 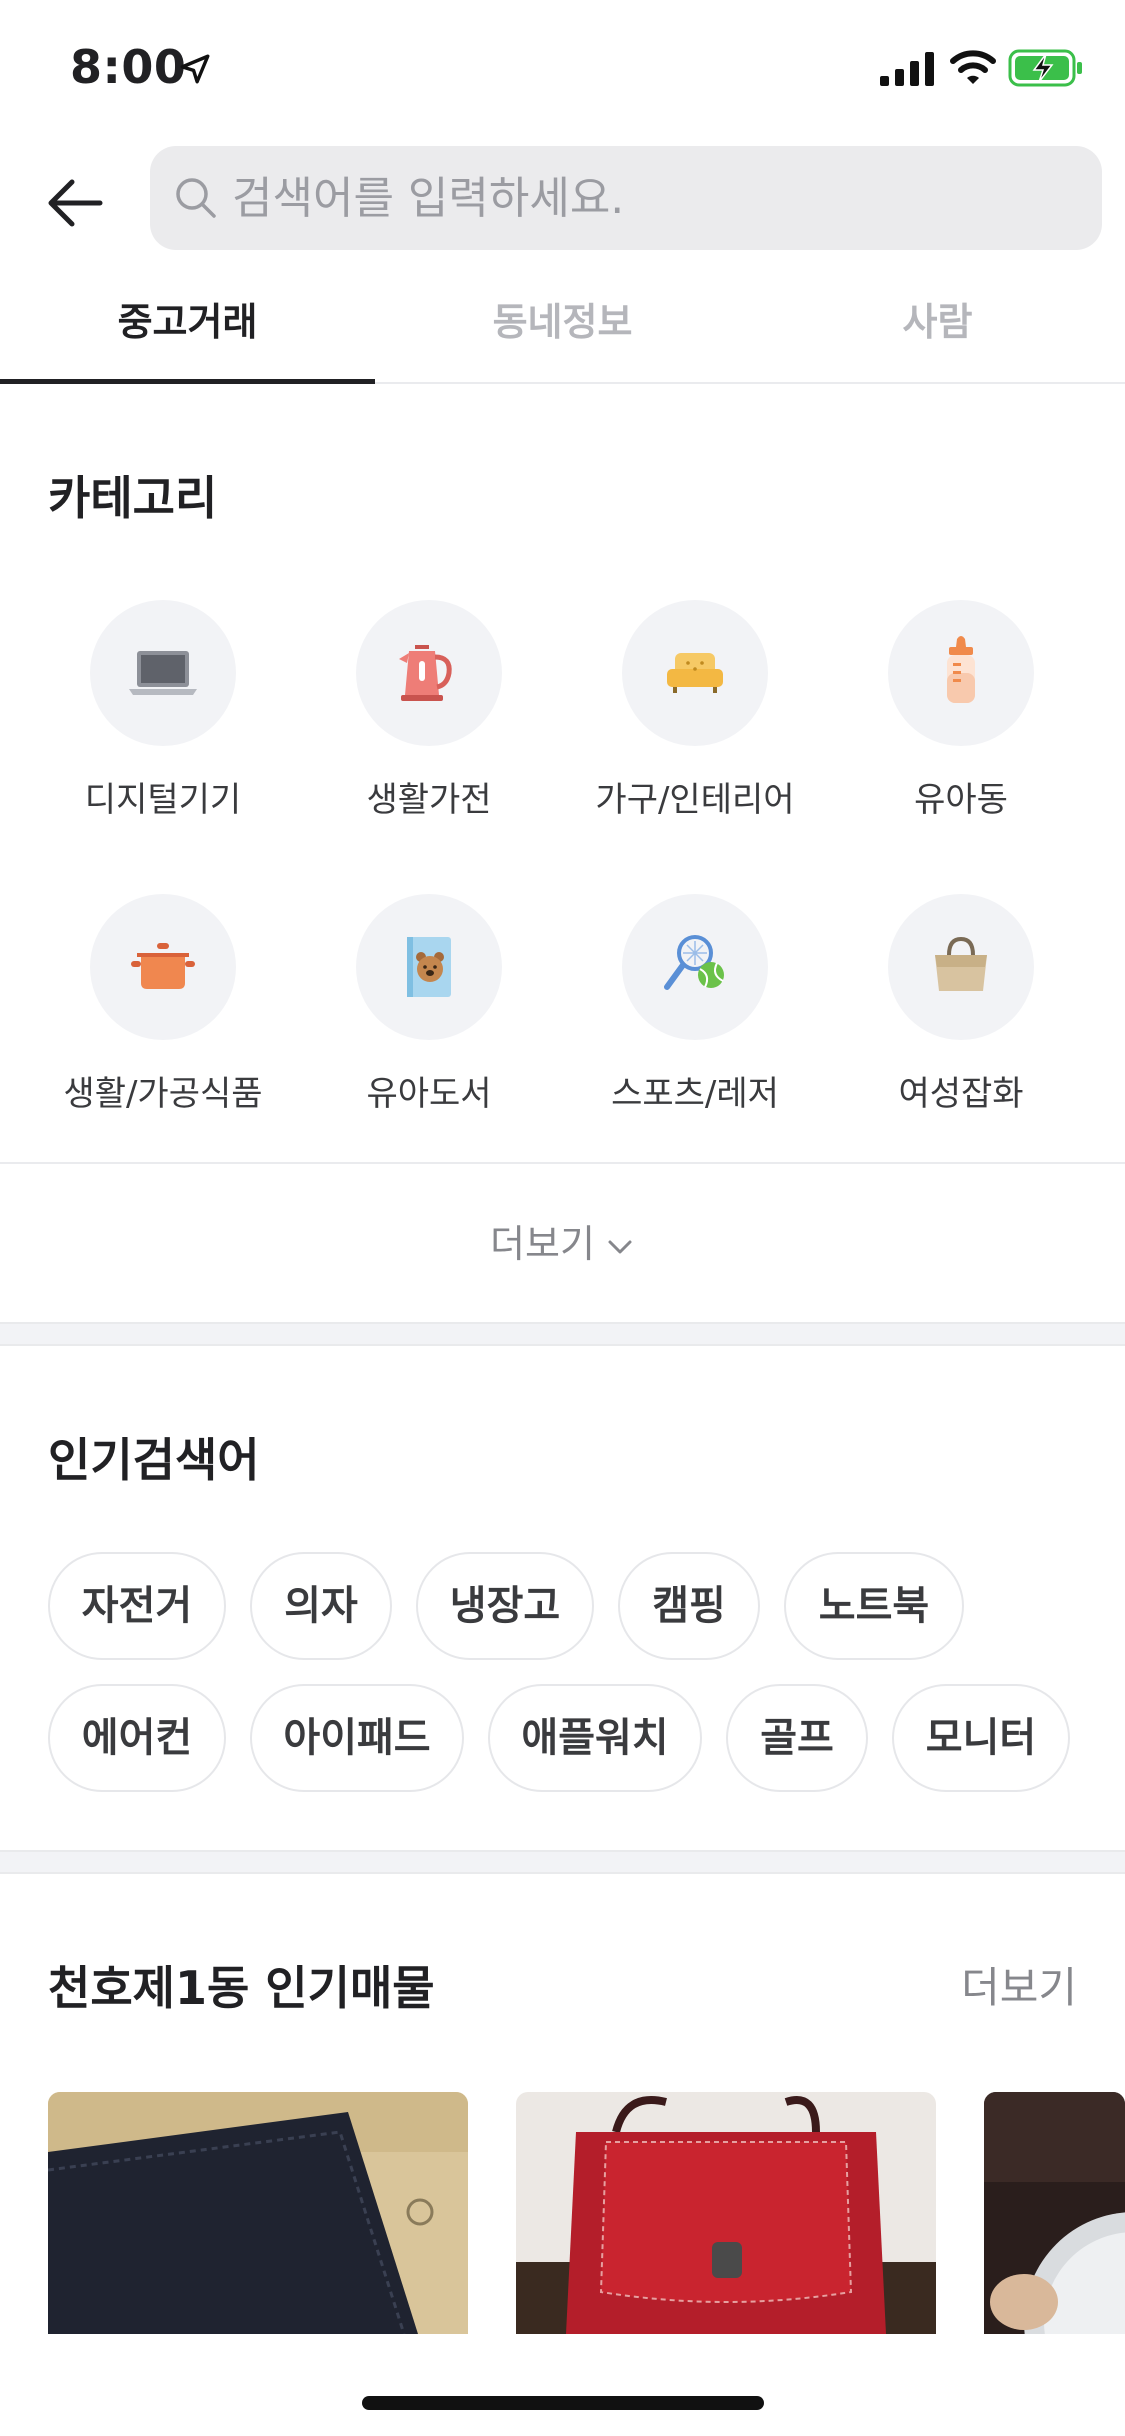 I want to click on category-more-button: 더보기, so click(x=562, y=1244).